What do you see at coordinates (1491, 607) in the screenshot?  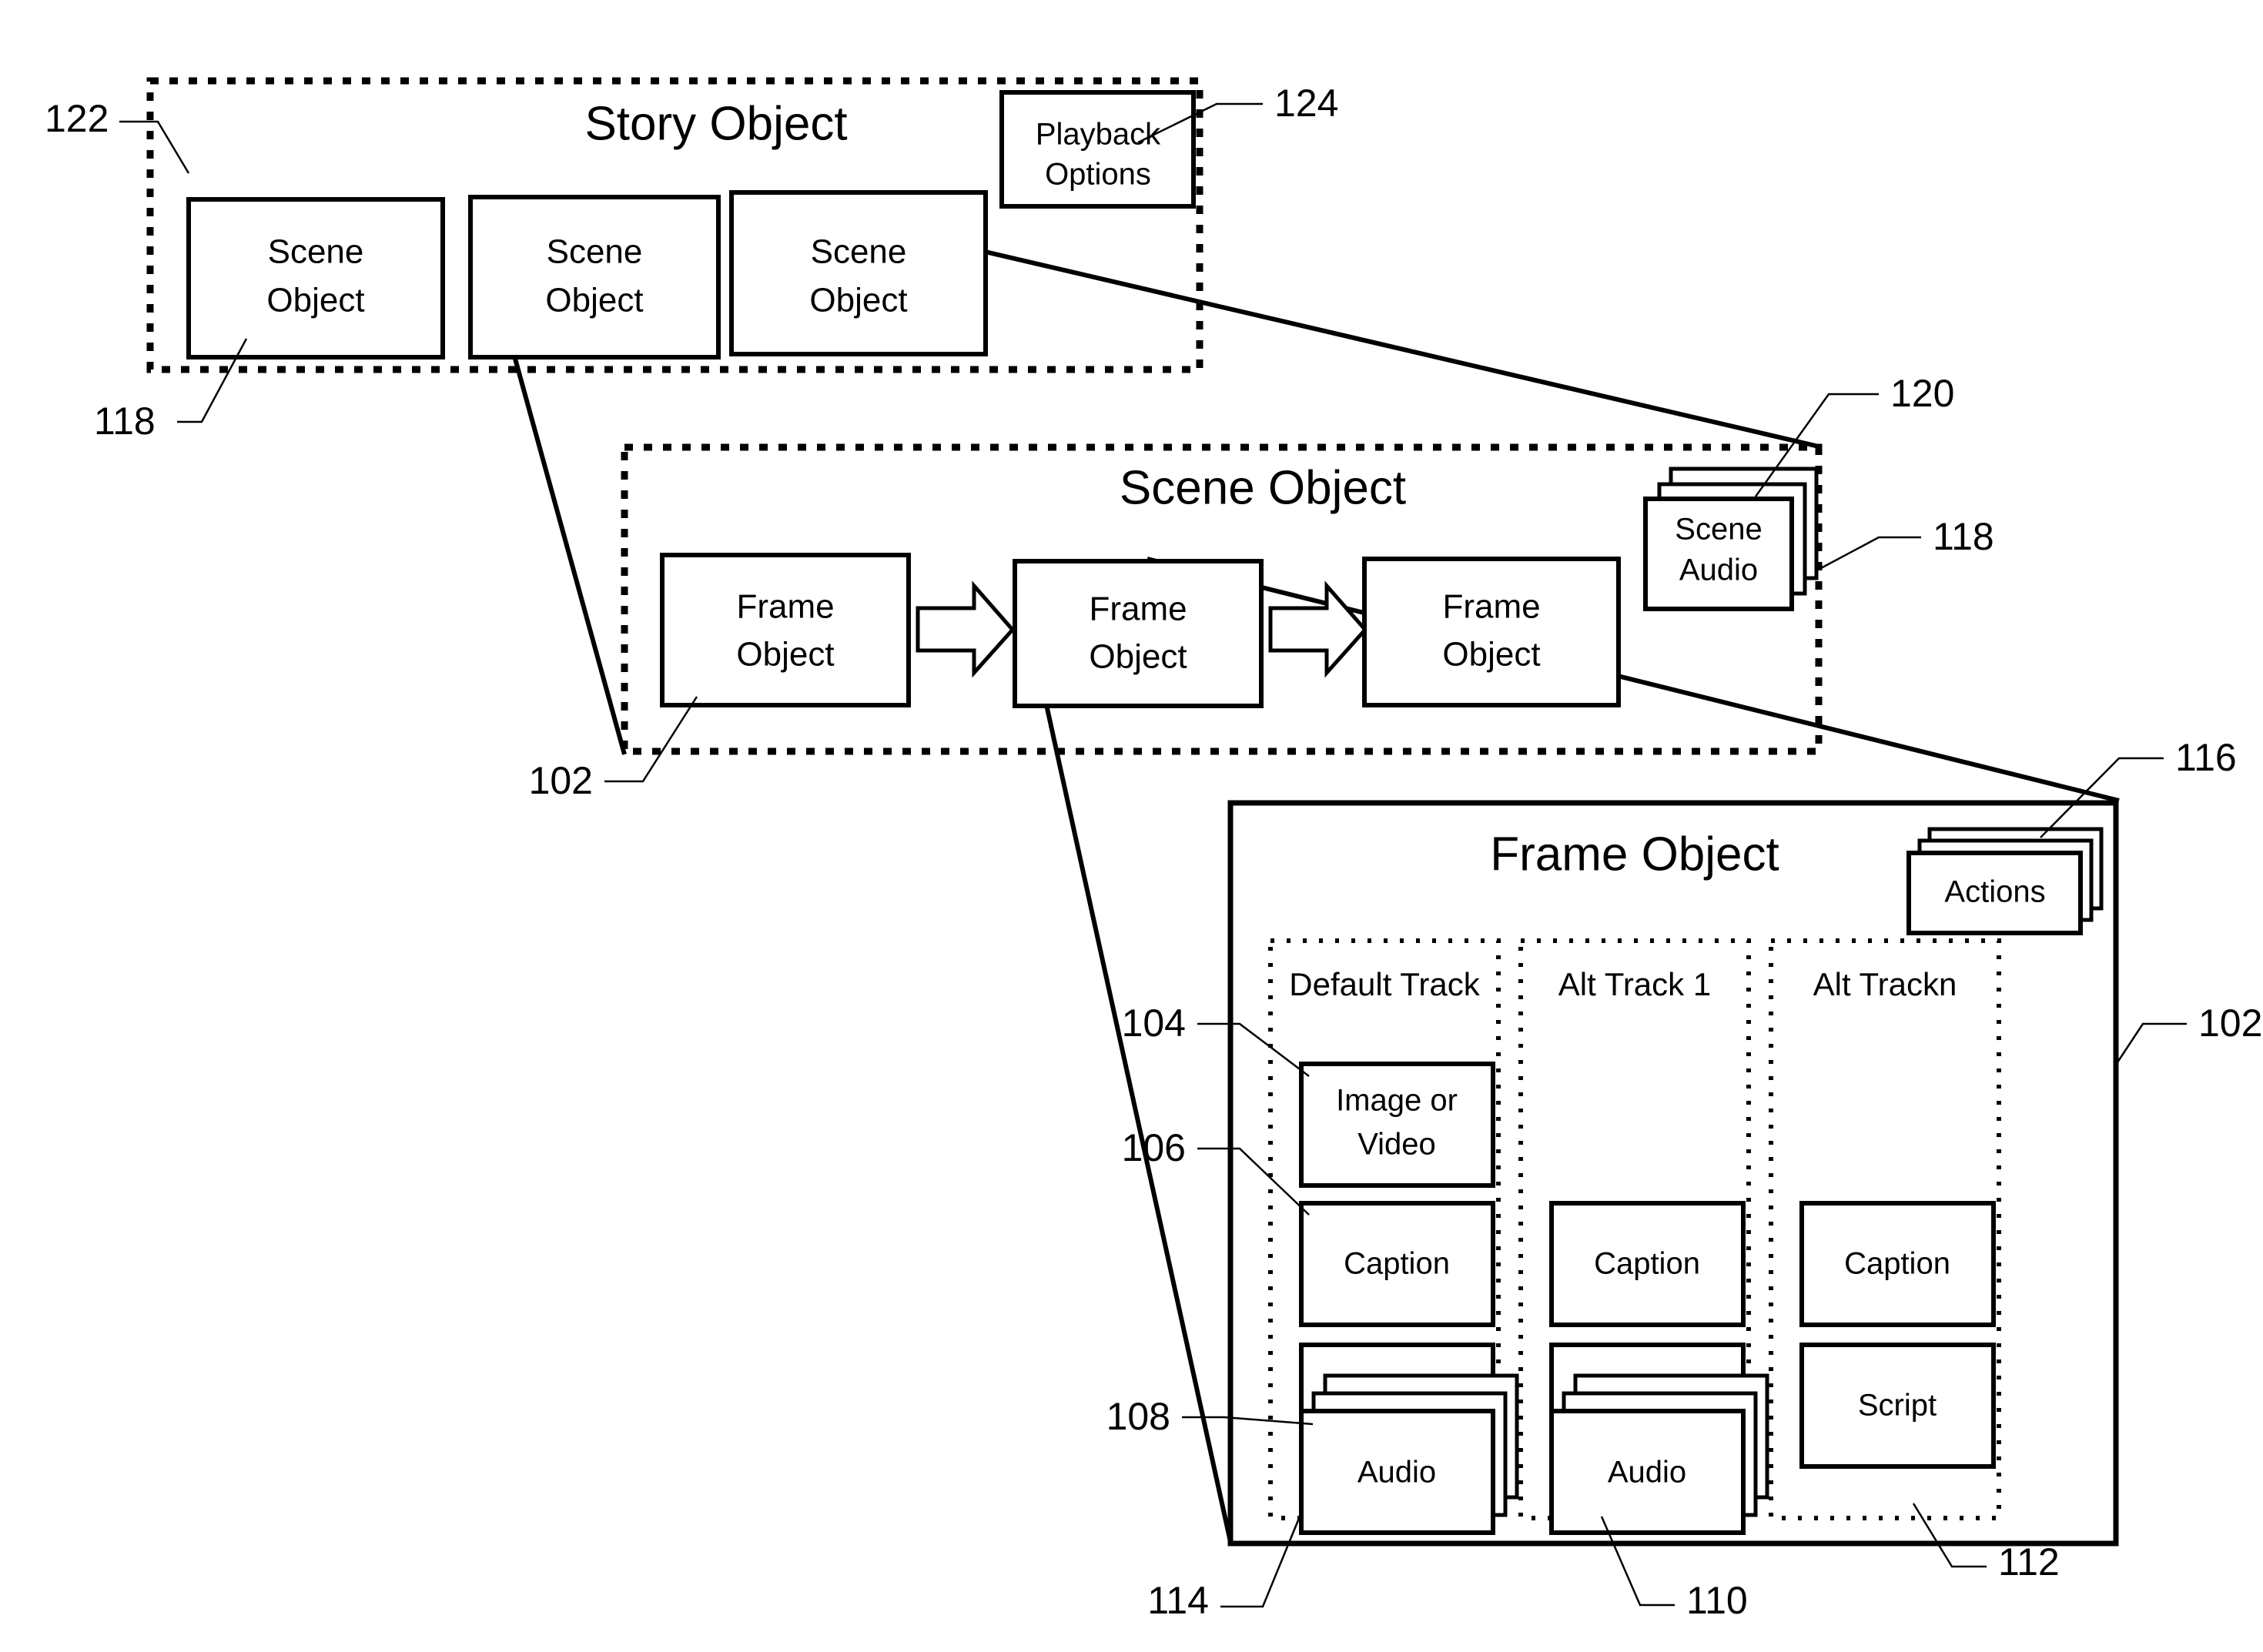 I see `scene-frame-object-3-label-line1: Frame` at bounding box center [1491, 607].